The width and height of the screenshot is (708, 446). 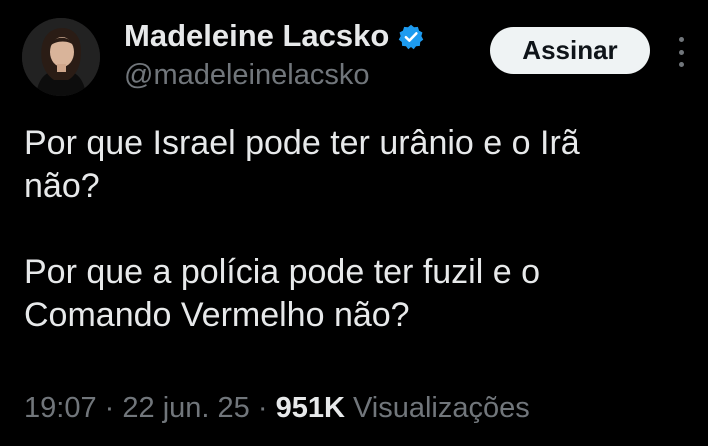 What do you see at coordinates (310, 408) in the screenshot?
I see `views-count: 951K` at bounding box center [310, 408].